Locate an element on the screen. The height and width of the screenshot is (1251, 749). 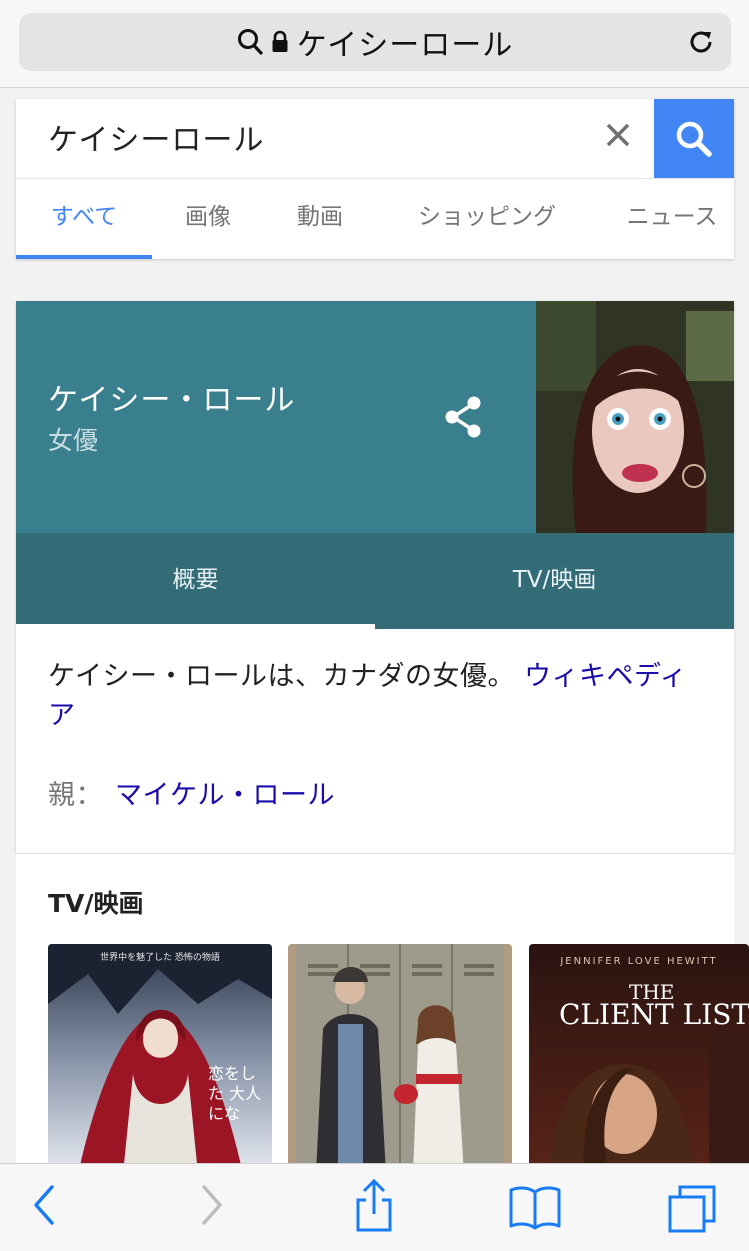
entity-subtitle: 女優 is located at coordinates (73, 440).